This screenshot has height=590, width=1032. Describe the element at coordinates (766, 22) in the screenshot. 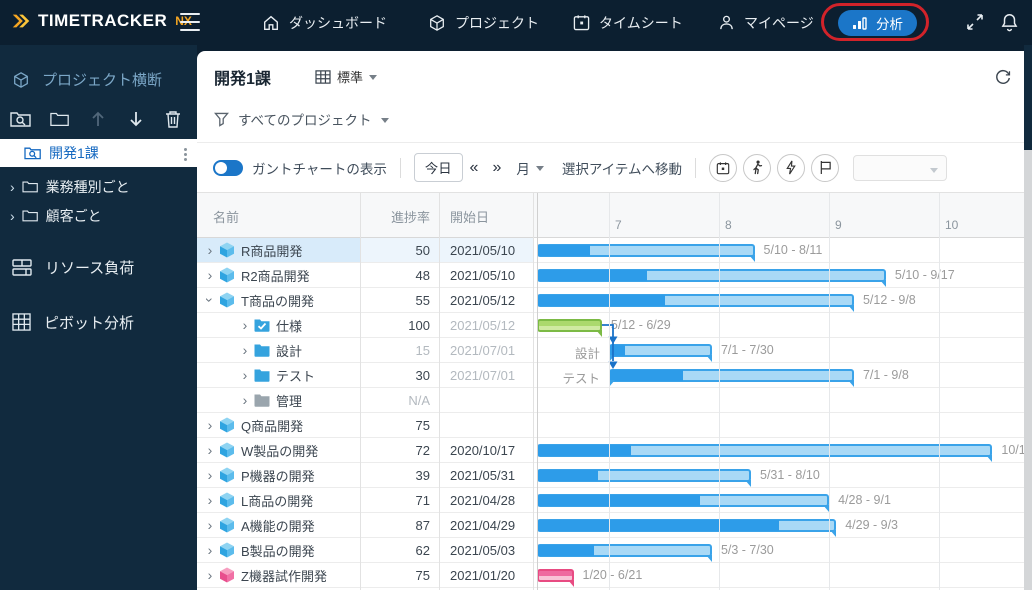

I see `nav-item-mypage: マイページ` at that location.